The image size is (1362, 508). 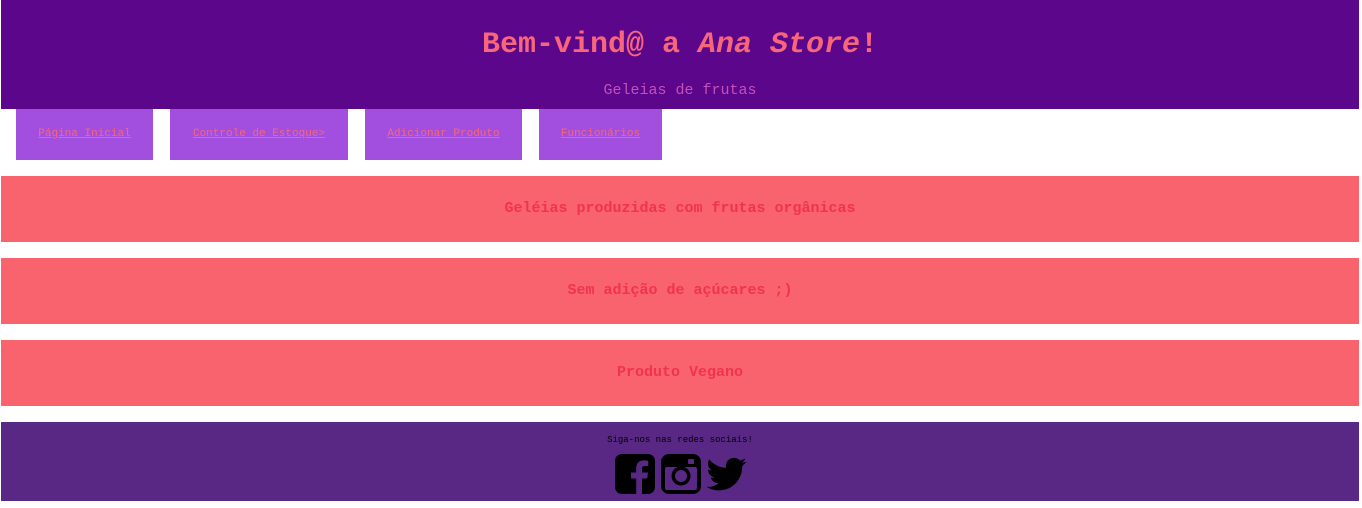 I want to click on nav-link-stock-control: Controle de Estoque>, so click(x=259, y=134).